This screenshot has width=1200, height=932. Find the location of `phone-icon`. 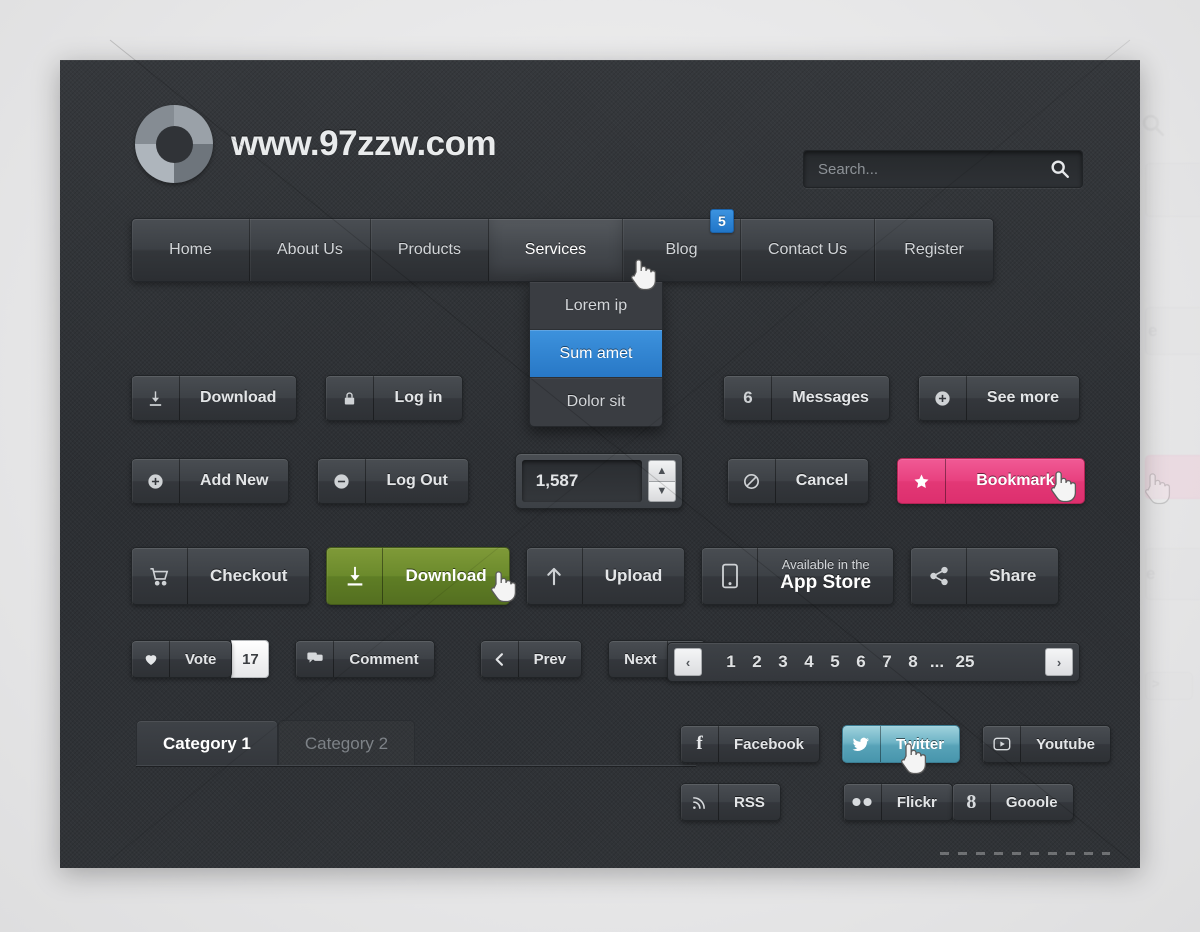

phone-icon is located at coordinates (730, 576).